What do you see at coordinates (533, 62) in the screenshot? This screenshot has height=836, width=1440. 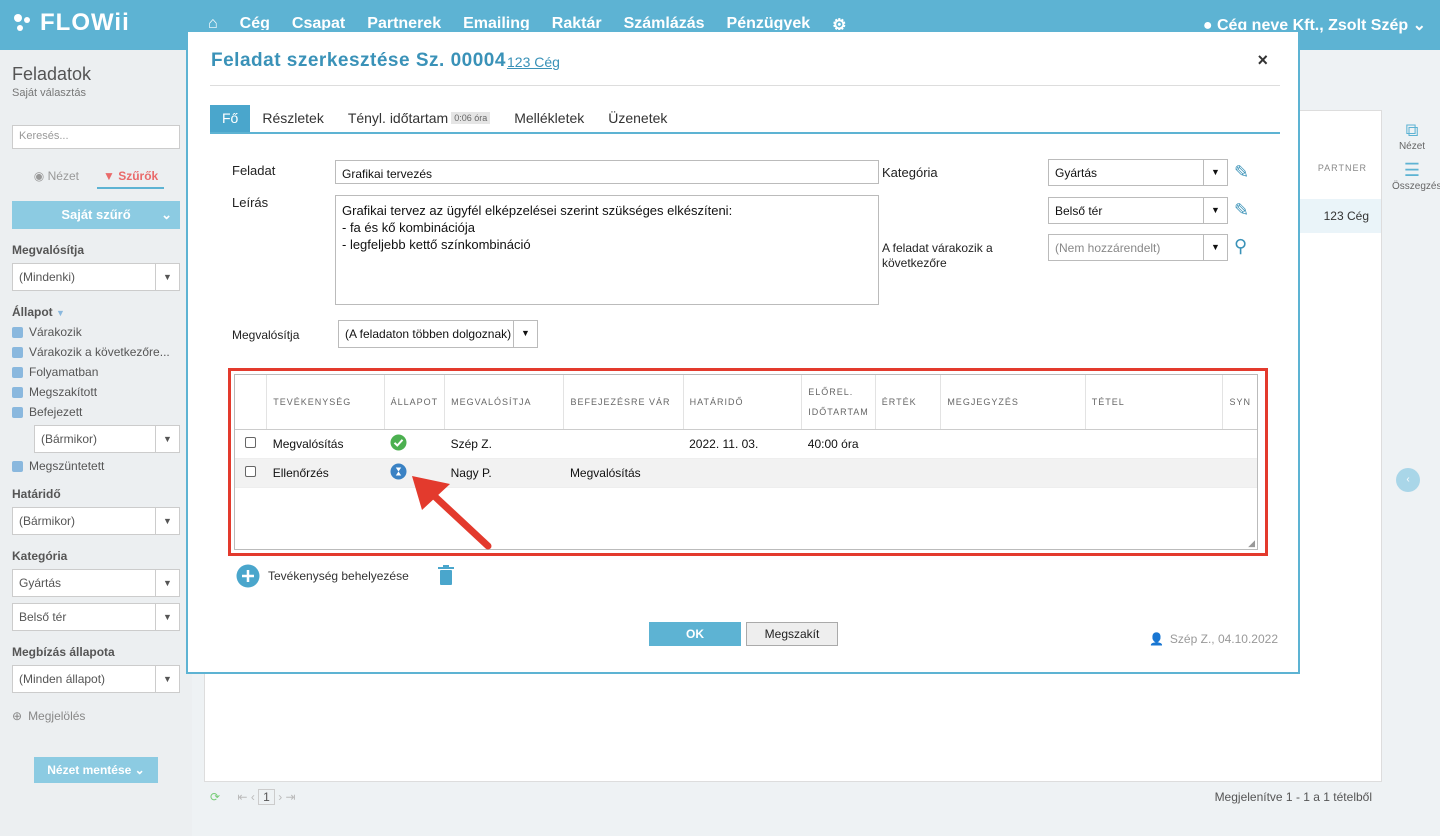 I see `company-link: 123 Cég` at bounding box center [533, 62].